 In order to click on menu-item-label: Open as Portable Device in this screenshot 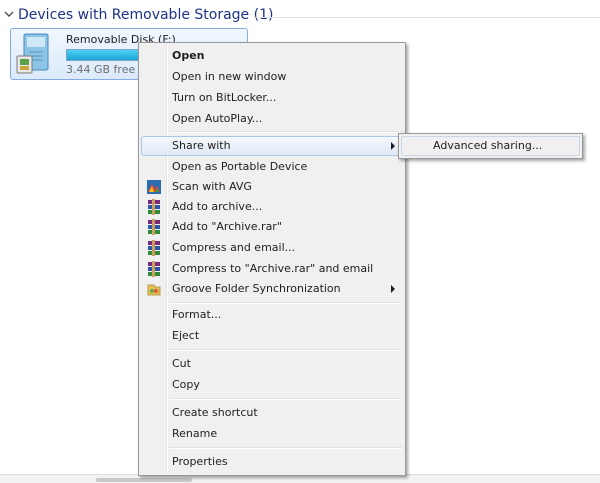, I will do `click(240, 166)`.